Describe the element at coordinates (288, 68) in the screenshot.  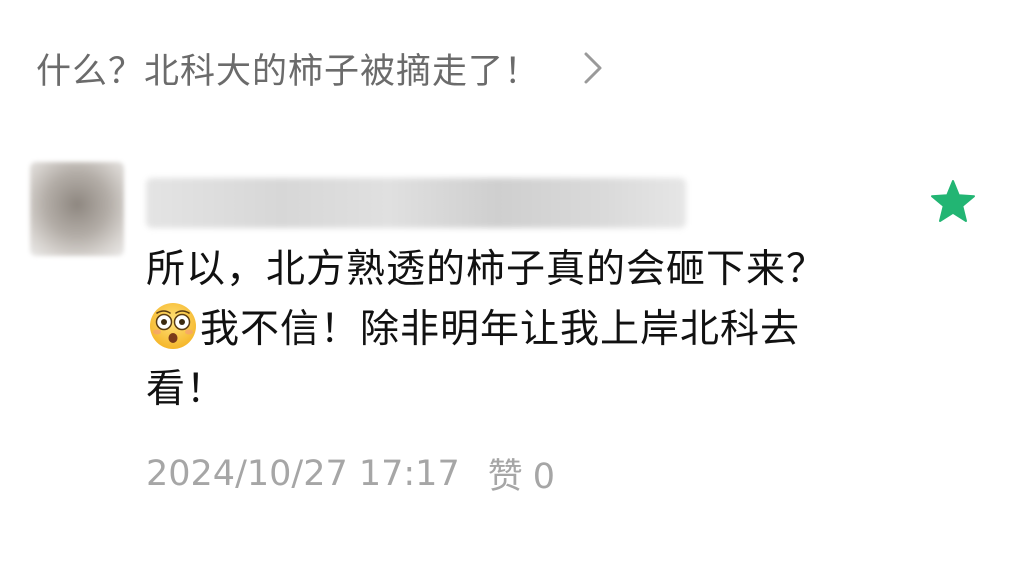
I see `article-title: 什么？北科大的柿子被摘走了！` at that location.